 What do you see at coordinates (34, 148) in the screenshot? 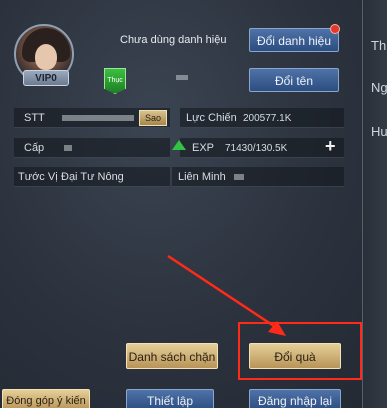
I see `level-label: Cấp` at bounding box center [34, 148].